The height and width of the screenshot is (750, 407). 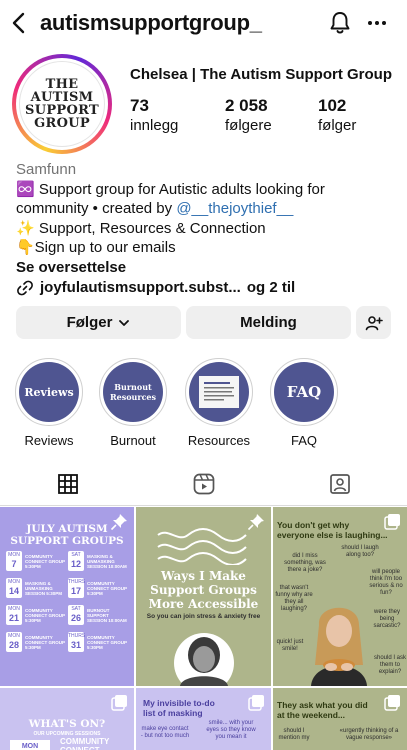 I want to click on suggest-people-button, so click(x=373, y=322).